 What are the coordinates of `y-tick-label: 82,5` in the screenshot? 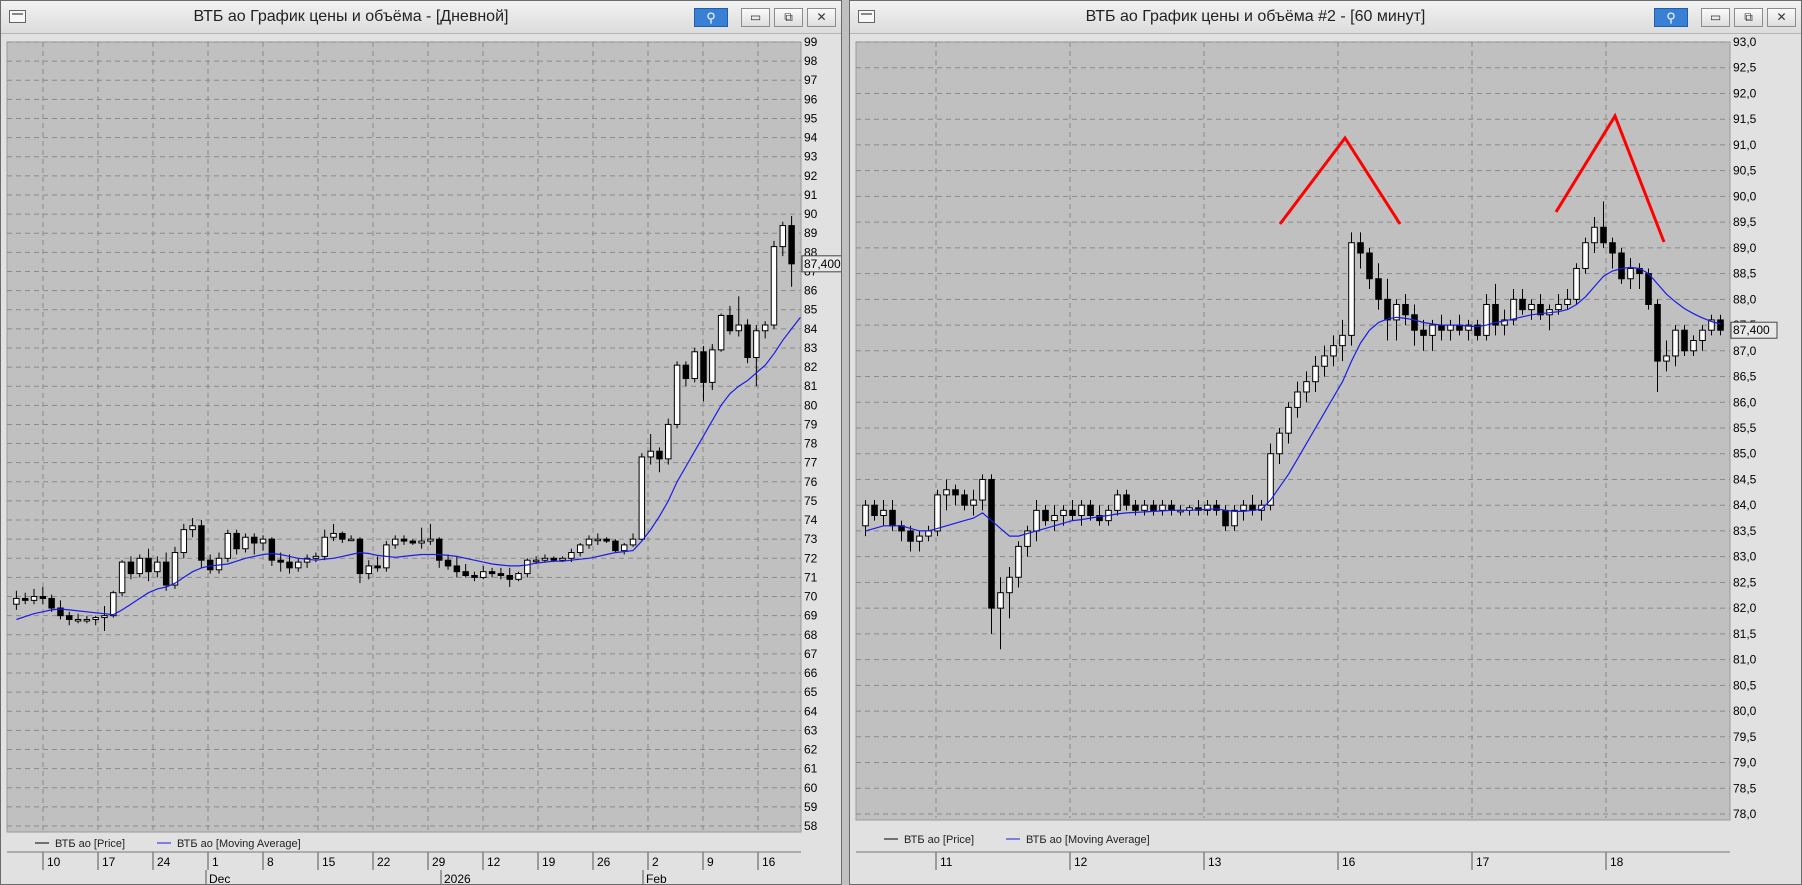 It's located at (1745, 582).